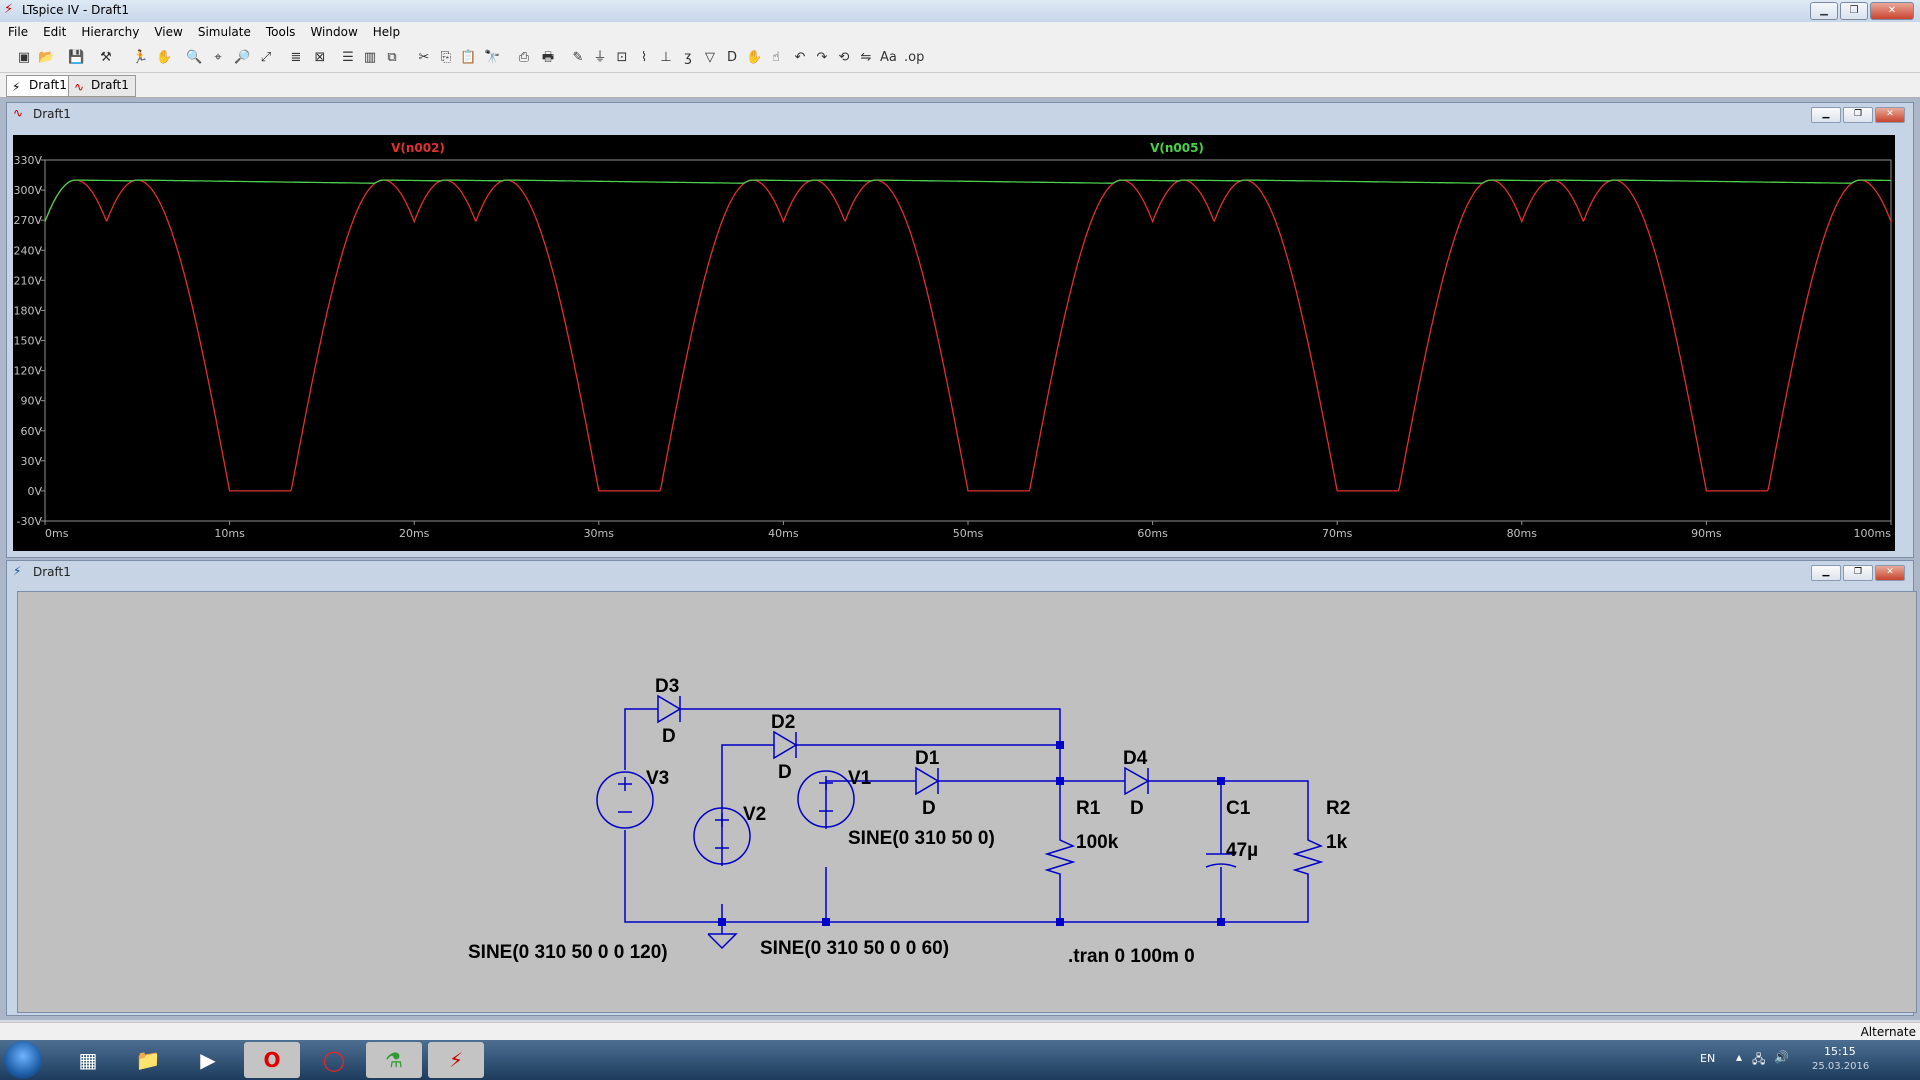  I want to click on waveform-window-title: Draft1, so click(52, 114).